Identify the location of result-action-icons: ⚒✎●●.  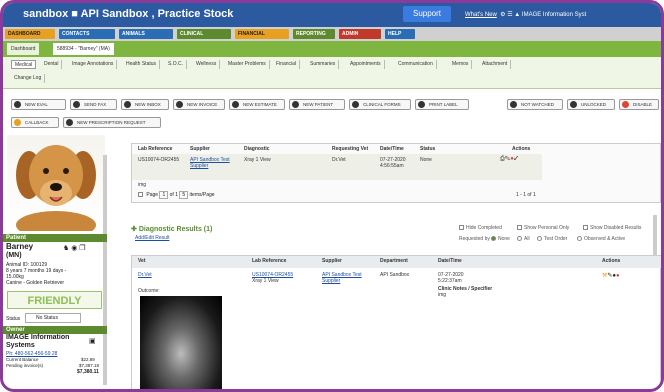
(611, 275).